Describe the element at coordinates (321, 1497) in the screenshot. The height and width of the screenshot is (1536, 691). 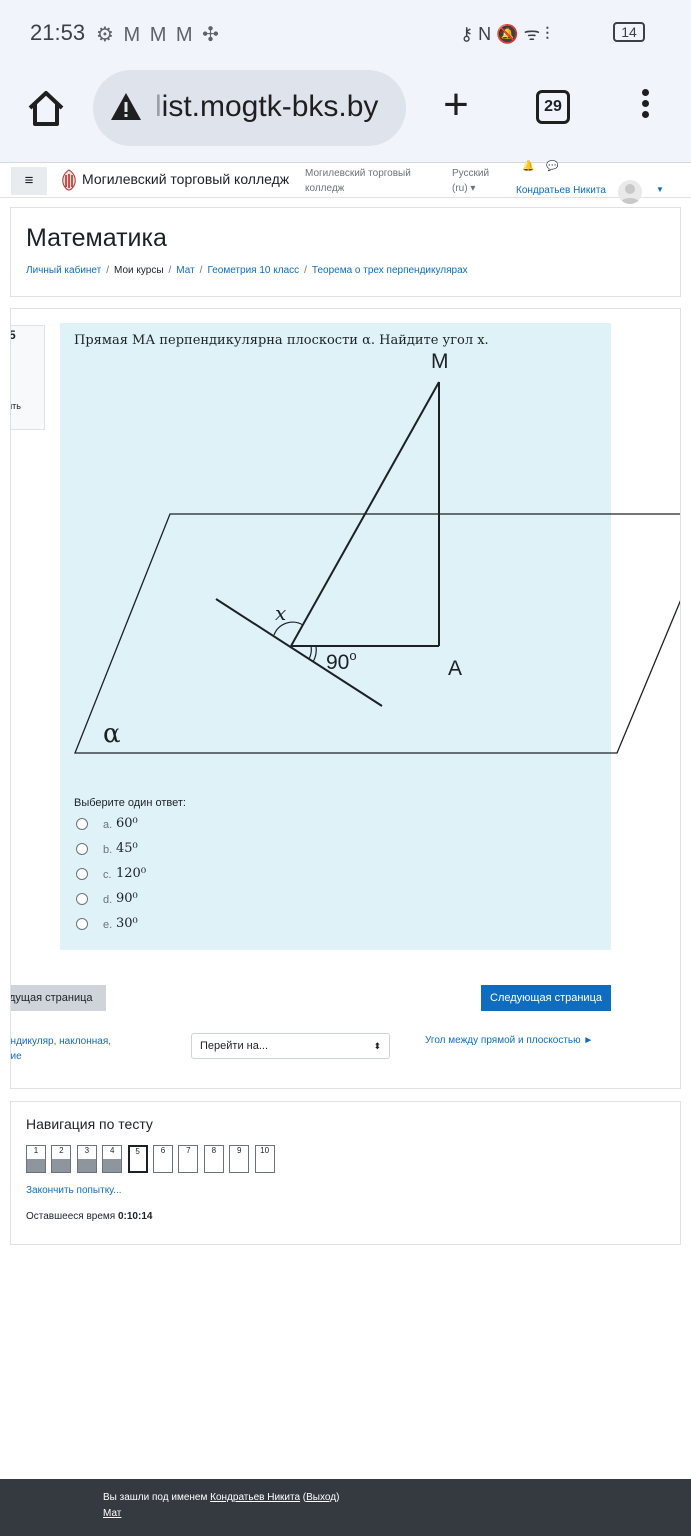
I see `logout-link: Выход` at that location.